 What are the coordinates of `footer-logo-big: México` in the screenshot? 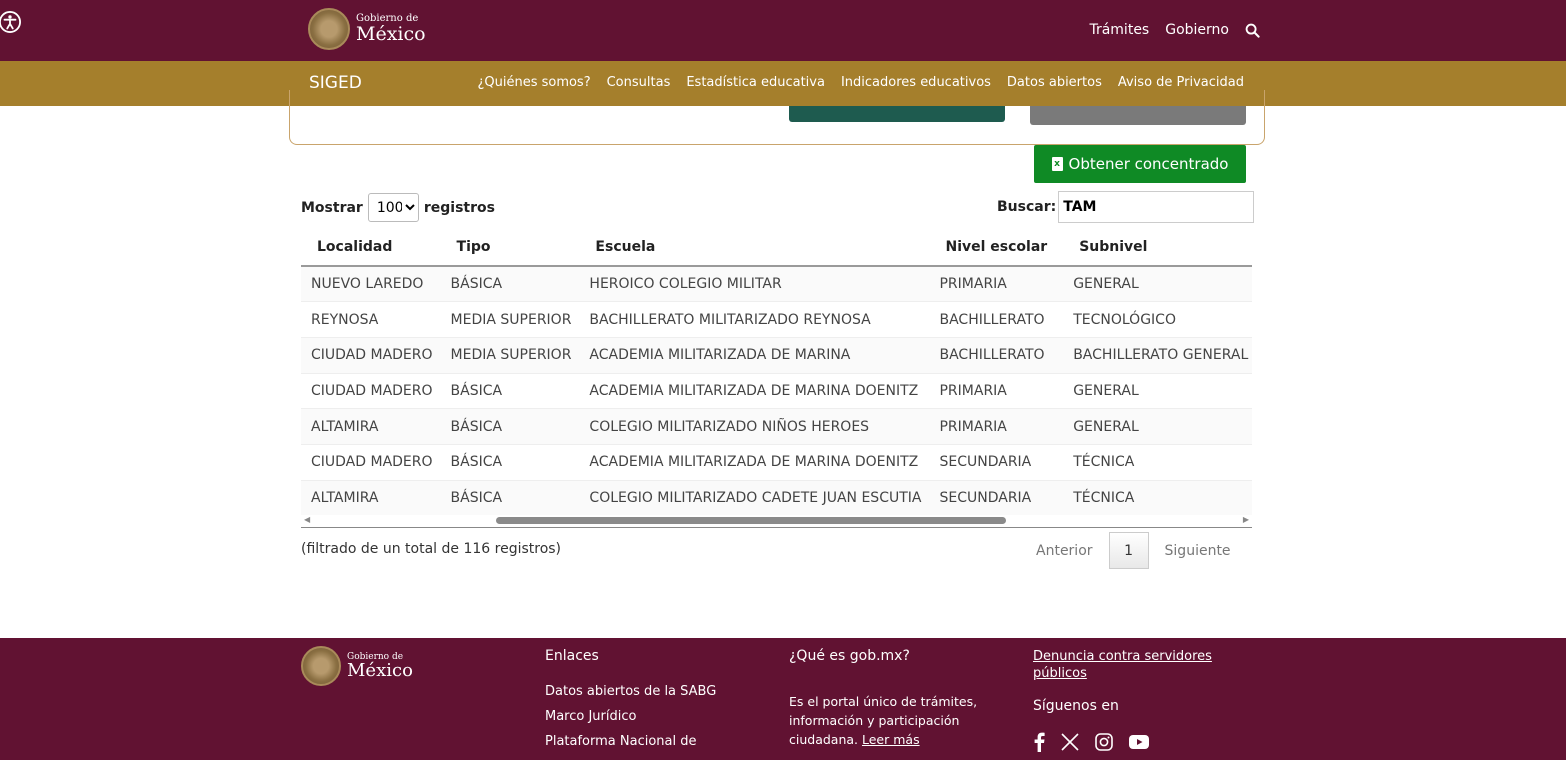 It's located at (380, 670).